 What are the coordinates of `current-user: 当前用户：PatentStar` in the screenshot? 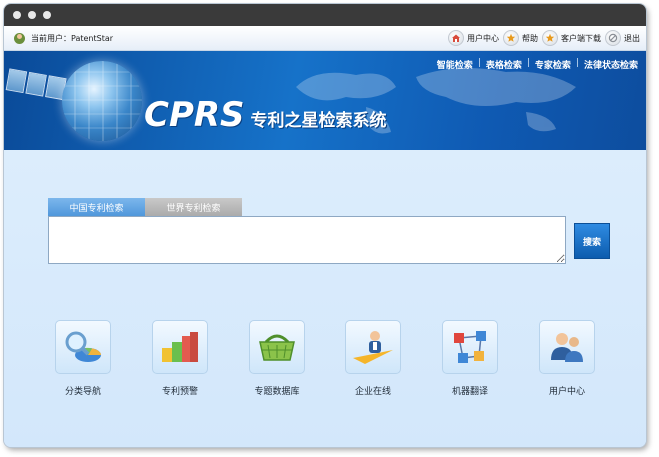 It's located at (64, 38).